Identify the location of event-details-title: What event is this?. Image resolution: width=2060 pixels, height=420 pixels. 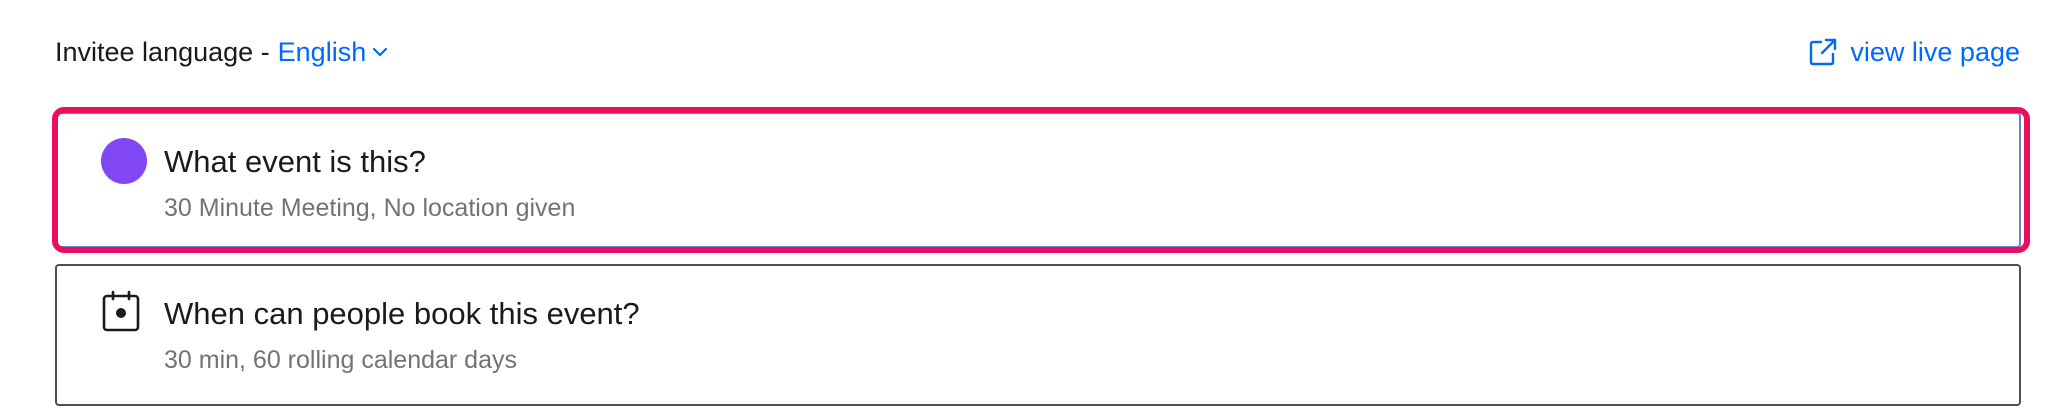
(295, 161).